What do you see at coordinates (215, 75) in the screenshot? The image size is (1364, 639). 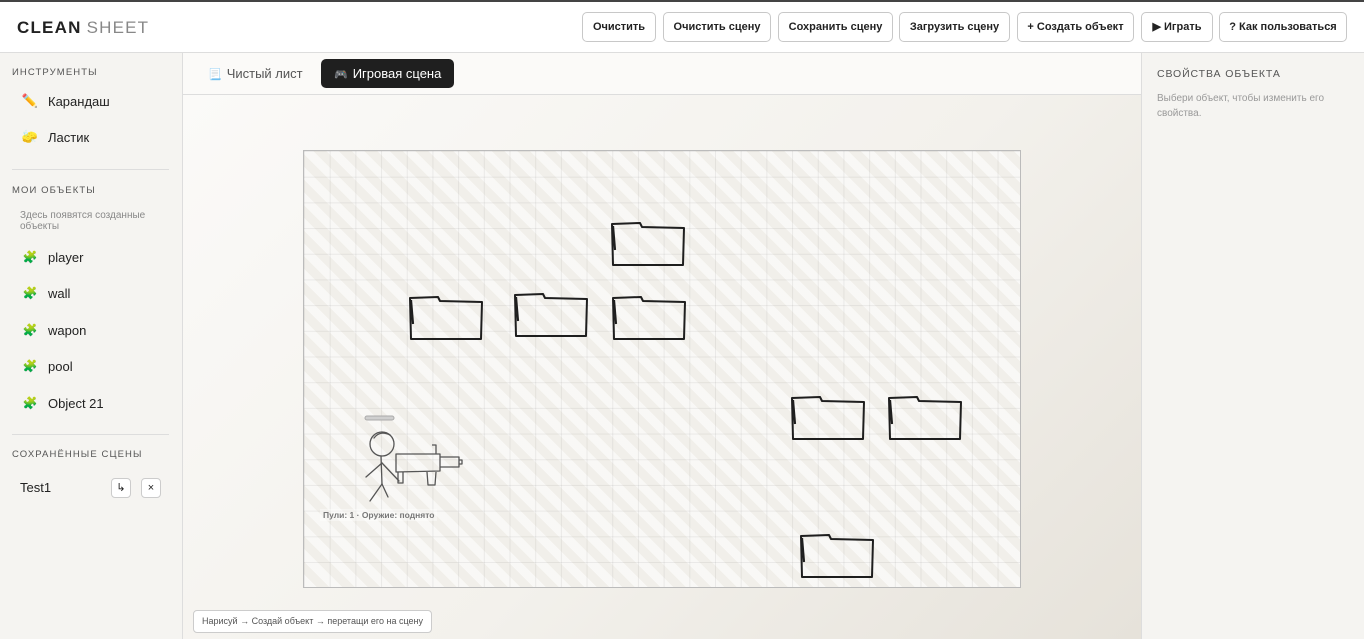 I see `page-icon: 📃` at bounding box center [215, 75].